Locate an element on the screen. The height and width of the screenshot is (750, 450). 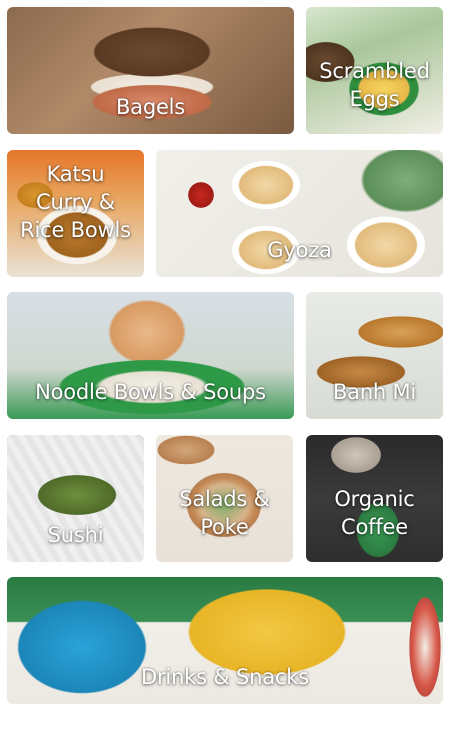
salad-poke-image is located at coordinates (224, 498).